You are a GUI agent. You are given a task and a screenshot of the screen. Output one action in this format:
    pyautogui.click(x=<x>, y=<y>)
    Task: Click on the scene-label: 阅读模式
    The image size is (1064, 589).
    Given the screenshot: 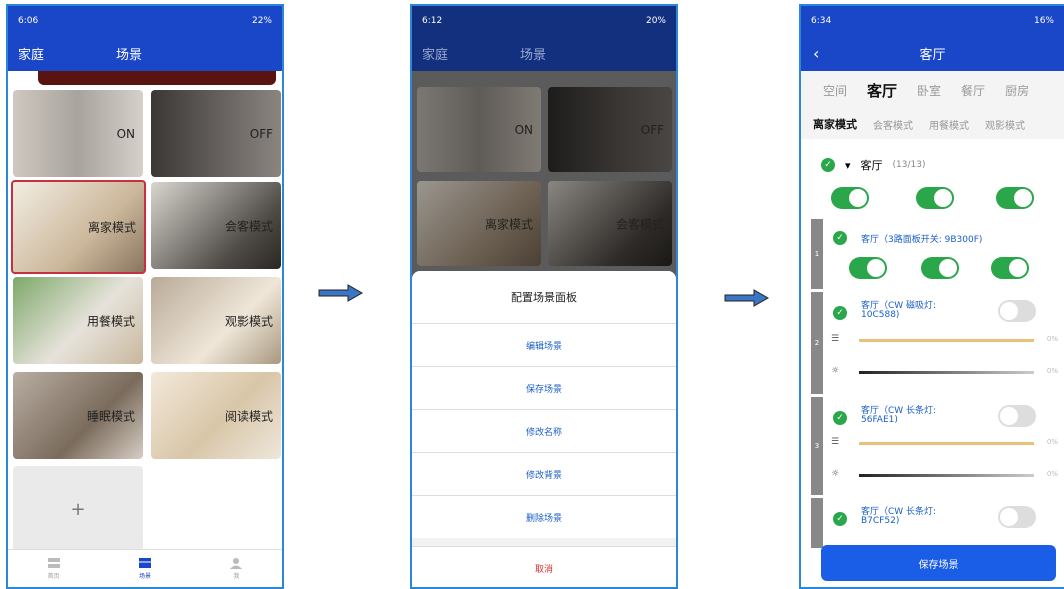 What is the action you would take?
    pyautogui.click(x=248, y=416)
    